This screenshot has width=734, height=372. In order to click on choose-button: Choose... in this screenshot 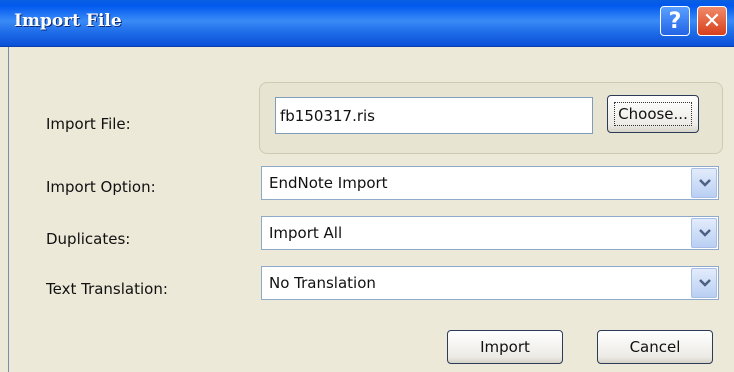, I will do `click(653, 114)`.